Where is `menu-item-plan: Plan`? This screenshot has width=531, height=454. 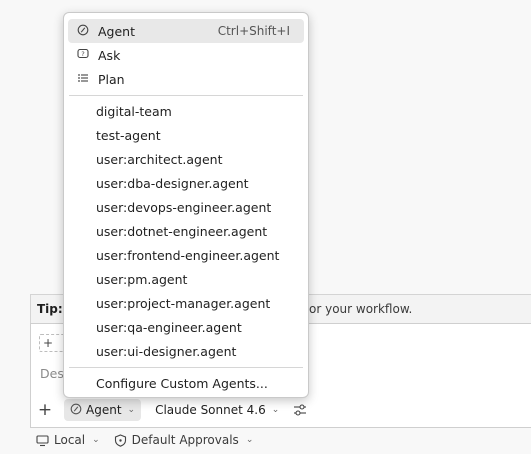
menu-item-plan: Plan is located at coordinates (186, 79).